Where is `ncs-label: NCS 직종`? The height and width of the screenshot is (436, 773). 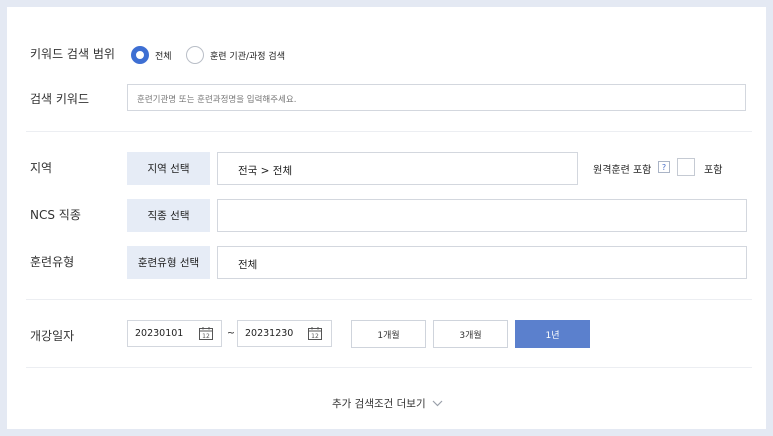 ncs-label: NCS 직종 is located at coordinates (55, 215).